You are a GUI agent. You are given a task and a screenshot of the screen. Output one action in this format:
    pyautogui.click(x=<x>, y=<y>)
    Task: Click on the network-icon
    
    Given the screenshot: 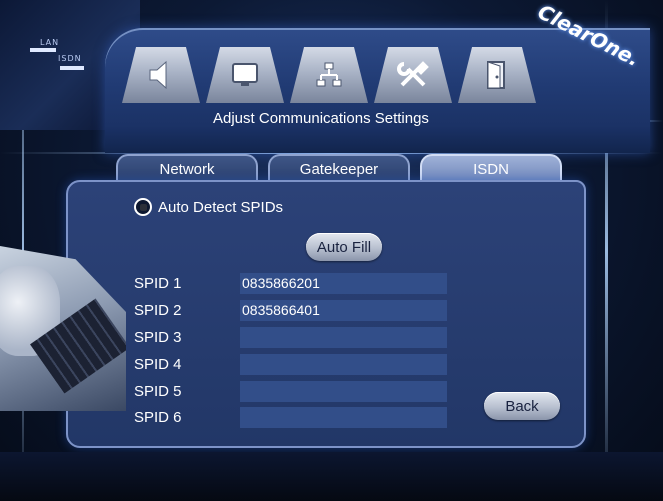 What is the action you would take?
    pyautogui.click(x=329, y=74)
    